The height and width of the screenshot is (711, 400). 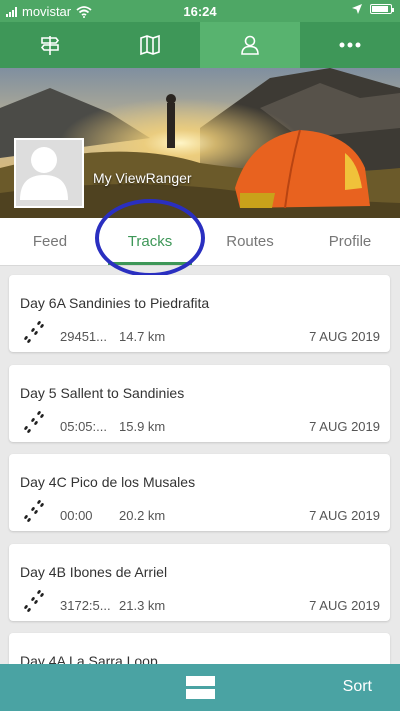 I want to click on nav-map, so click(x=150, y=45).